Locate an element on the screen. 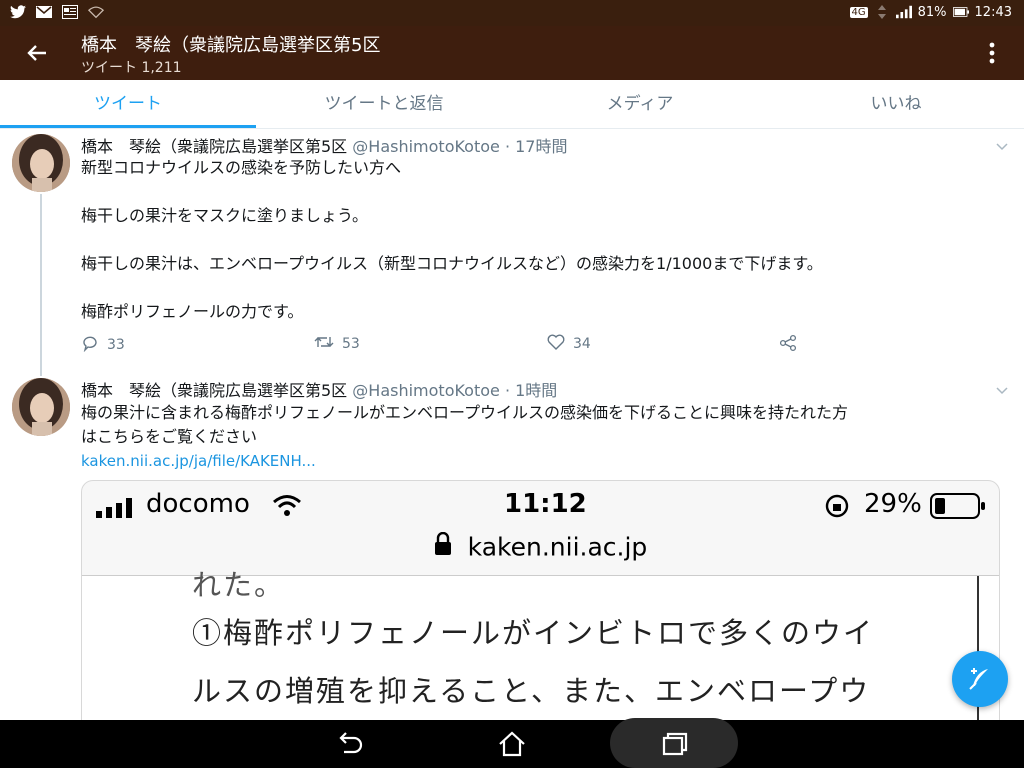 The width and height of the screenshot is (1024, 768). heart-icon is located at coordinates (556, 344).